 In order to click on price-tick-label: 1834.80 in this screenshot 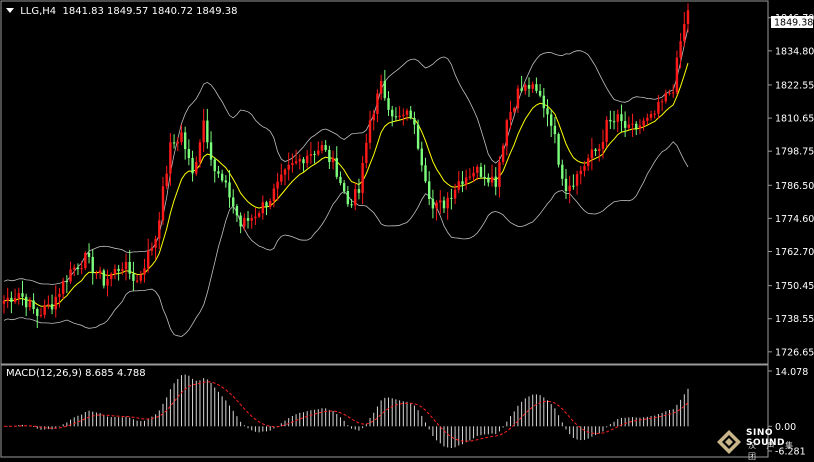, I will do `click(794, 51)`.